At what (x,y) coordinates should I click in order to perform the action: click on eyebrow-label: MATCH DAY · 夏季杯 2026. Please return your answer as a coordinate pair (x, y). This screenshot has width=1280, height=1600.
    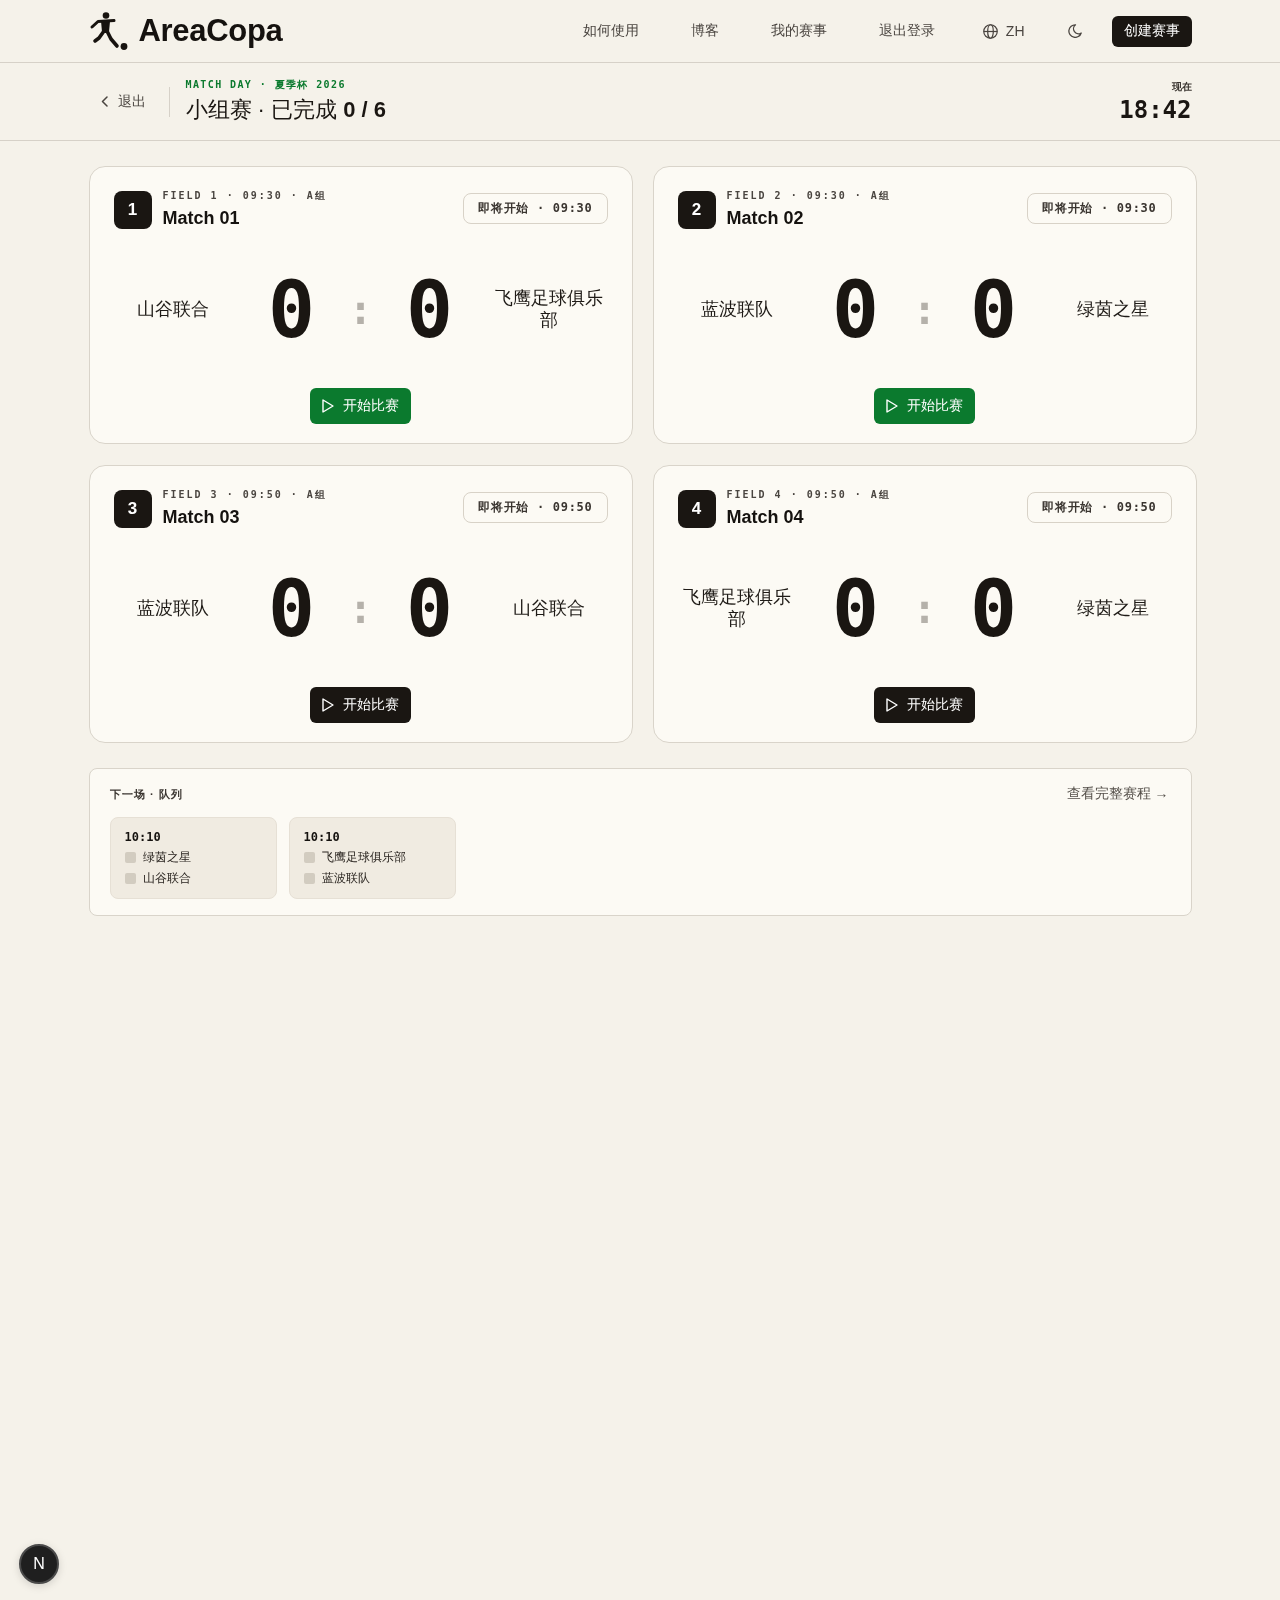
    Looking at the image, I should click on (266, 85).